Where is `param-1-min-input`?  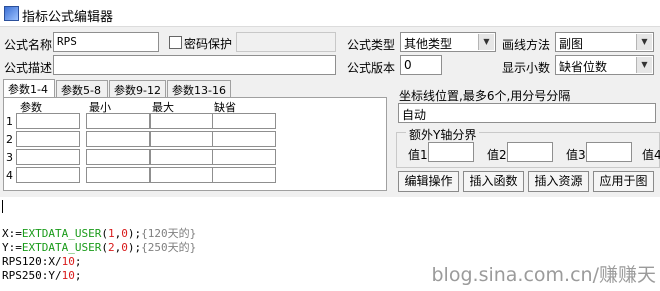 param-1-min-input is located at coordinates (118, 121).